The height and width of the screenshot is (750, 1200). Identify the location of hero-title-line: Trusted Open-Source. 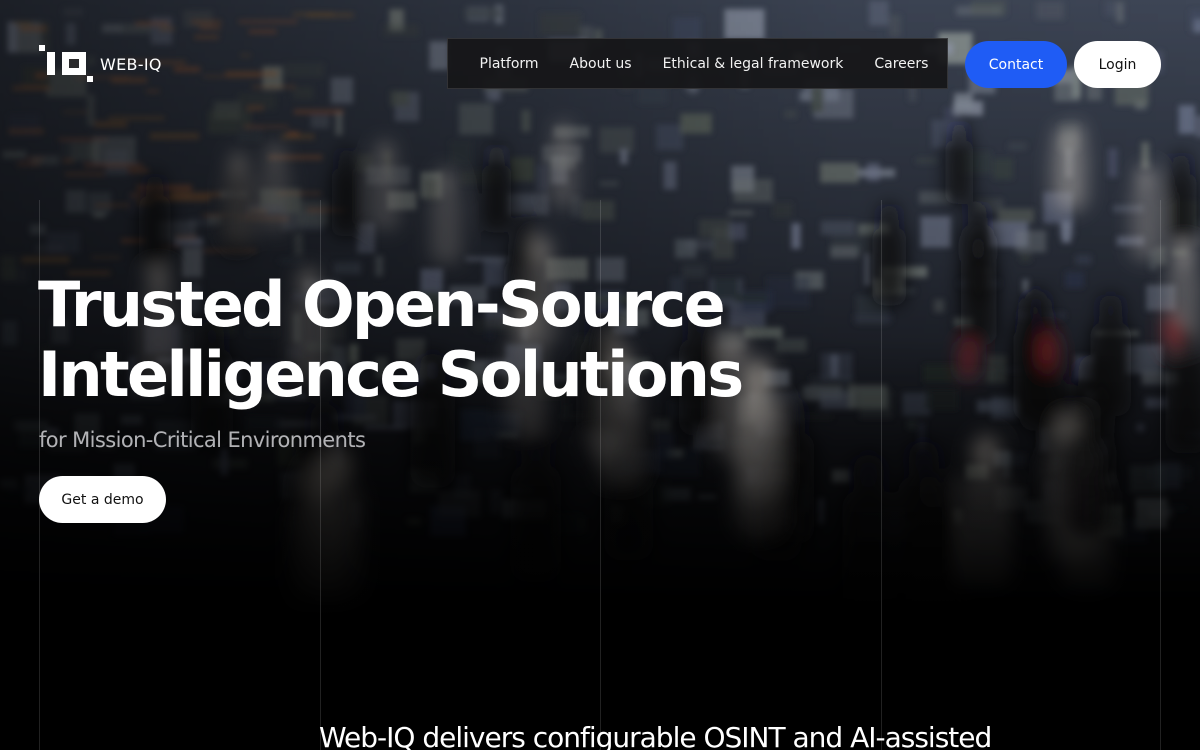
(382, 304).